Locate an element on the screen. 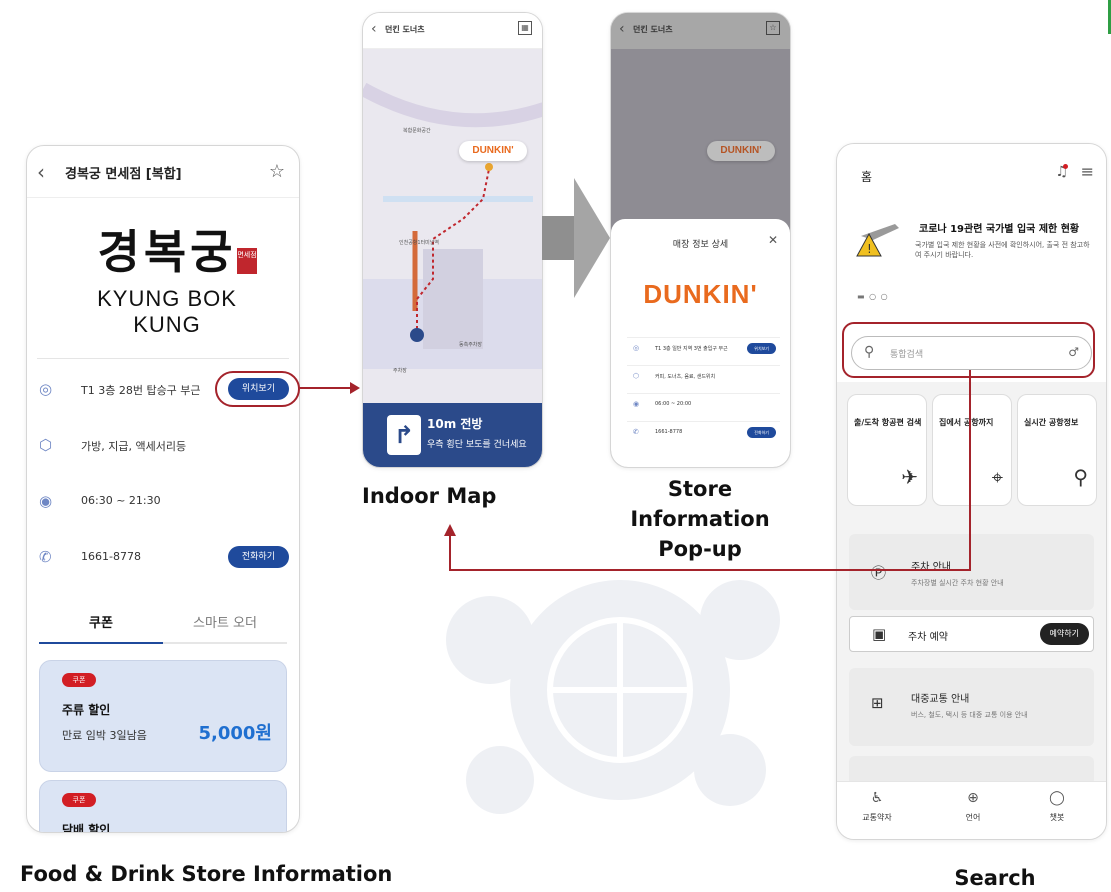 Image resolution: width=1111 pixels, height=892 pixels. home-header: 홈 ♫ ≡ is located at coordinates (971, 174).